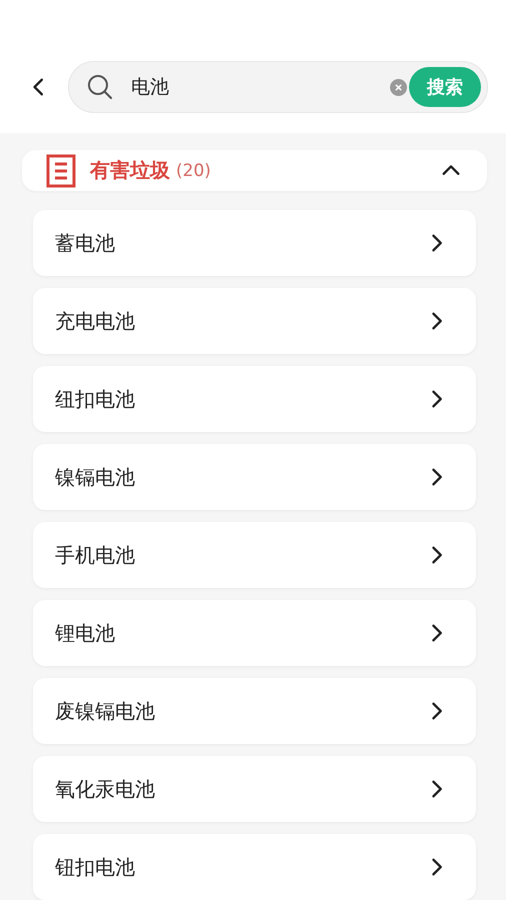 The height and width of the screenshot is (900, 506). I want to click on list-item: 废镍镉电池, so click(254, 711).